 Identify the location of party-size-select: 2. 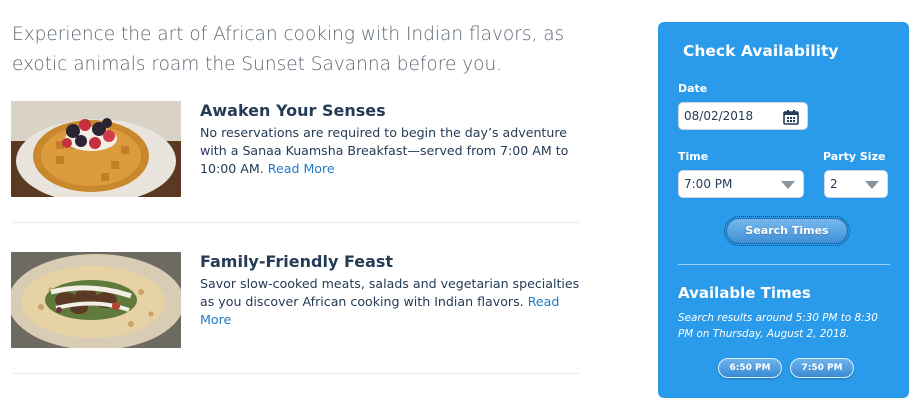
(856, 184).